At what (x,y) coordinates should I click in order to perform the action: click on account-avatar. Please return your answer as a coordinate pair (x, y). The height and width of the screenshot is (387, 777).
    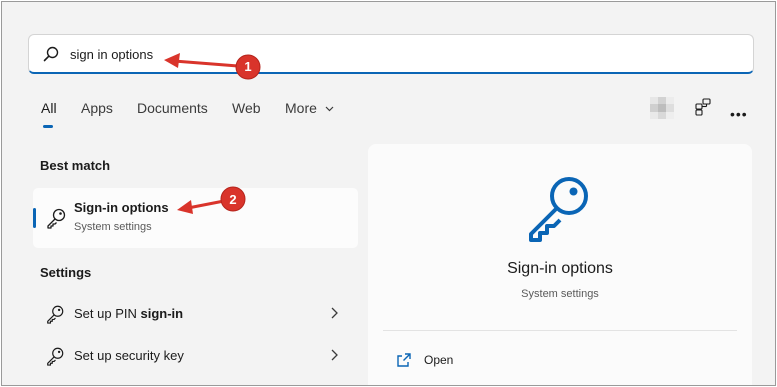
    Looking at the image, I should click on (662, 108).